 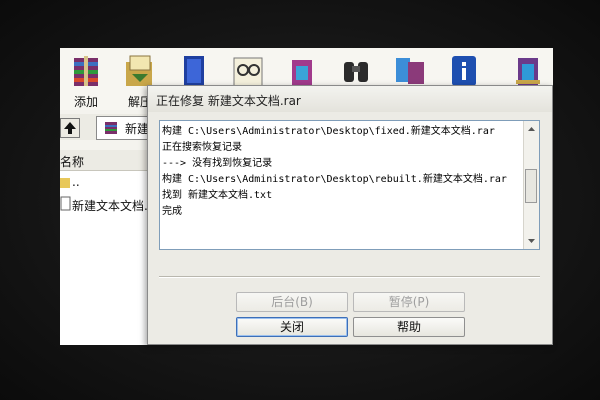 What do you see at coordinates (86, 71) in the screenshot?
I see `archive-add-icon` at bounding box center [86, 71].